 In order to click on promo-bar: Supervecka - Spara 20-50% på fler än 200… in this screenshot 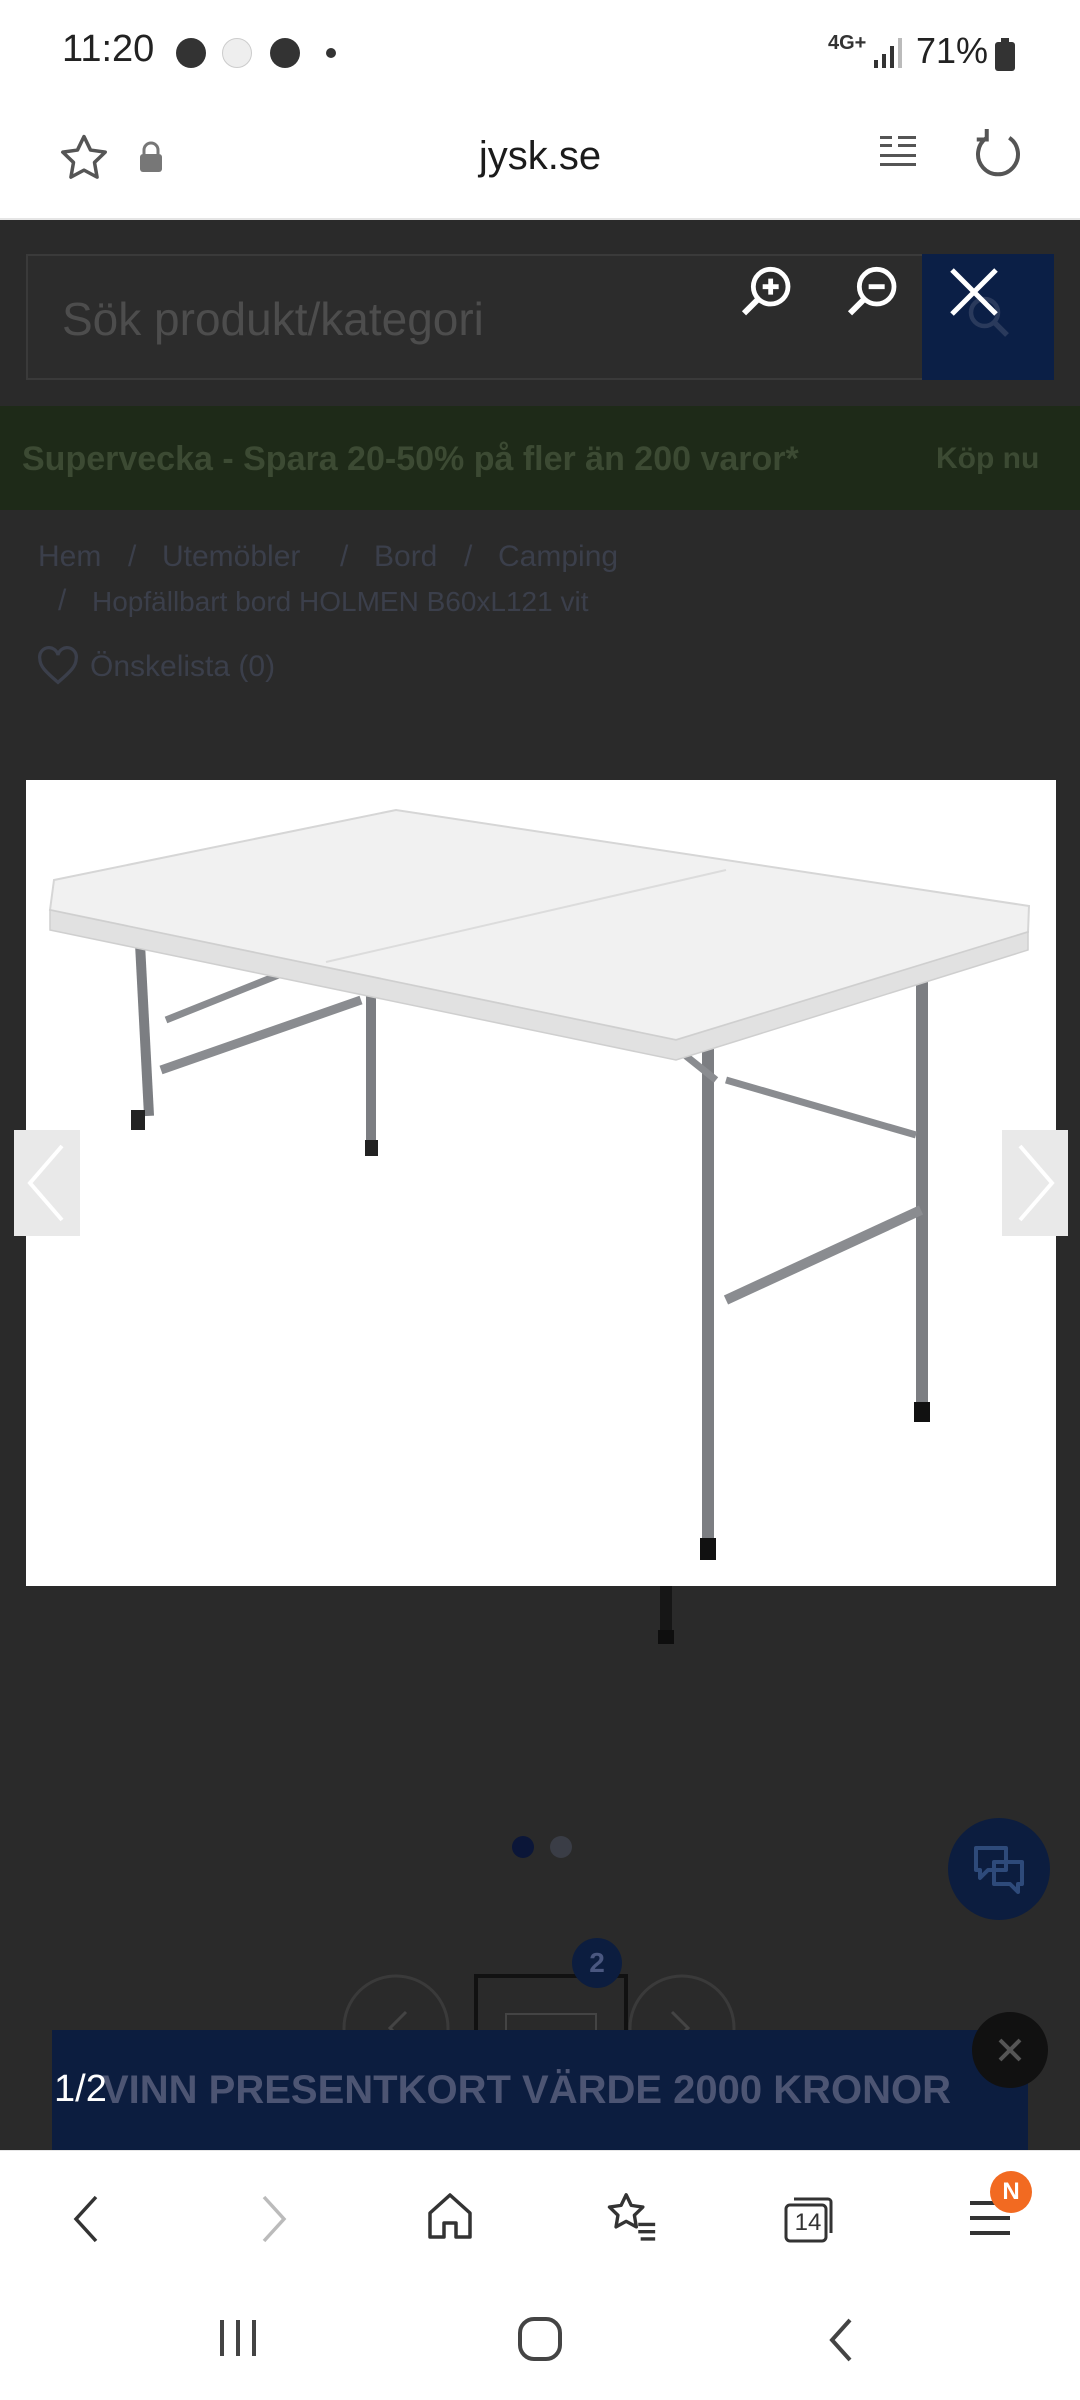, I will do `click(540, 458)`.